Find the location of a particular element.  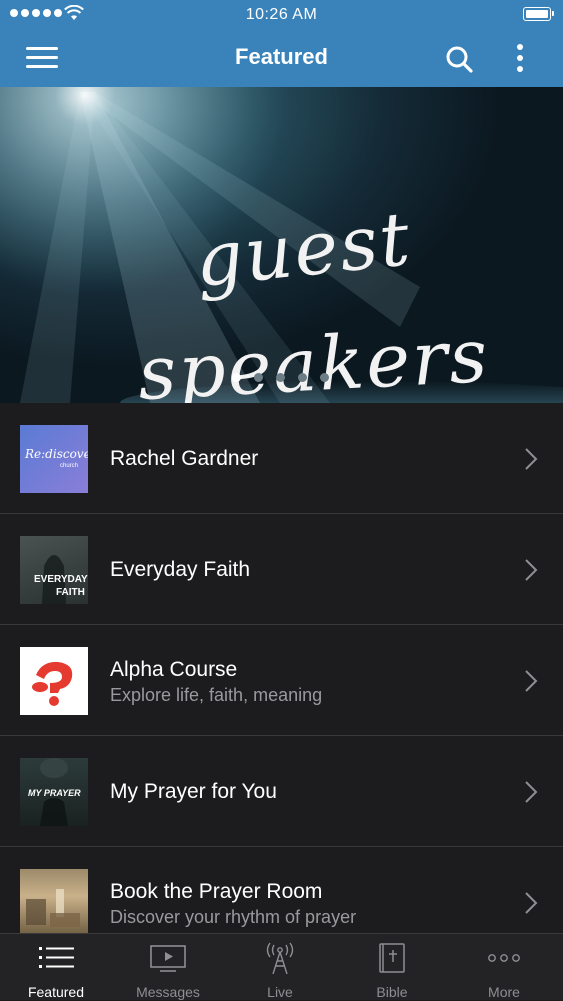

tab-more: More is located at coordinates (504, 967).